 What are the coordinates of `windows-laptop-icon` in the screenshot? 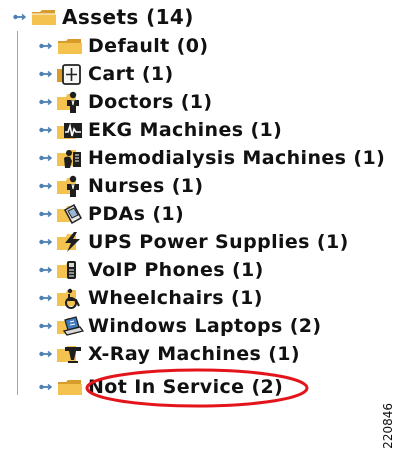 It's located at (70, 326).